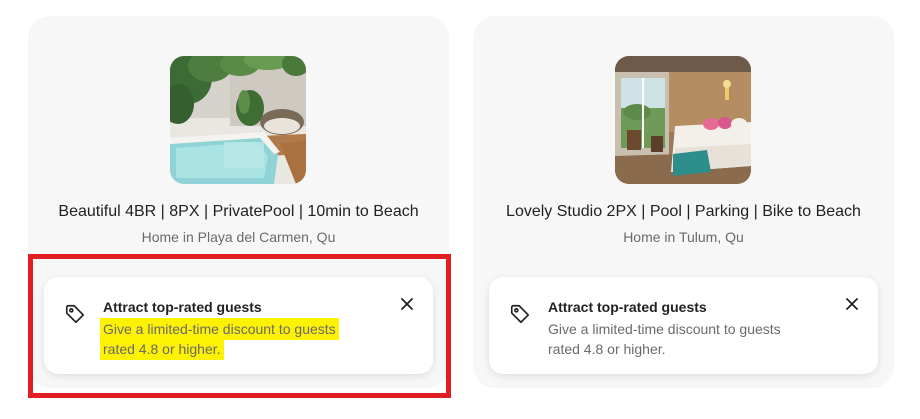 The width and height of the screenshot is (920, 419). I want to click on listing-location: Home in Playa del Carmen, Qu, so click(238, 237).